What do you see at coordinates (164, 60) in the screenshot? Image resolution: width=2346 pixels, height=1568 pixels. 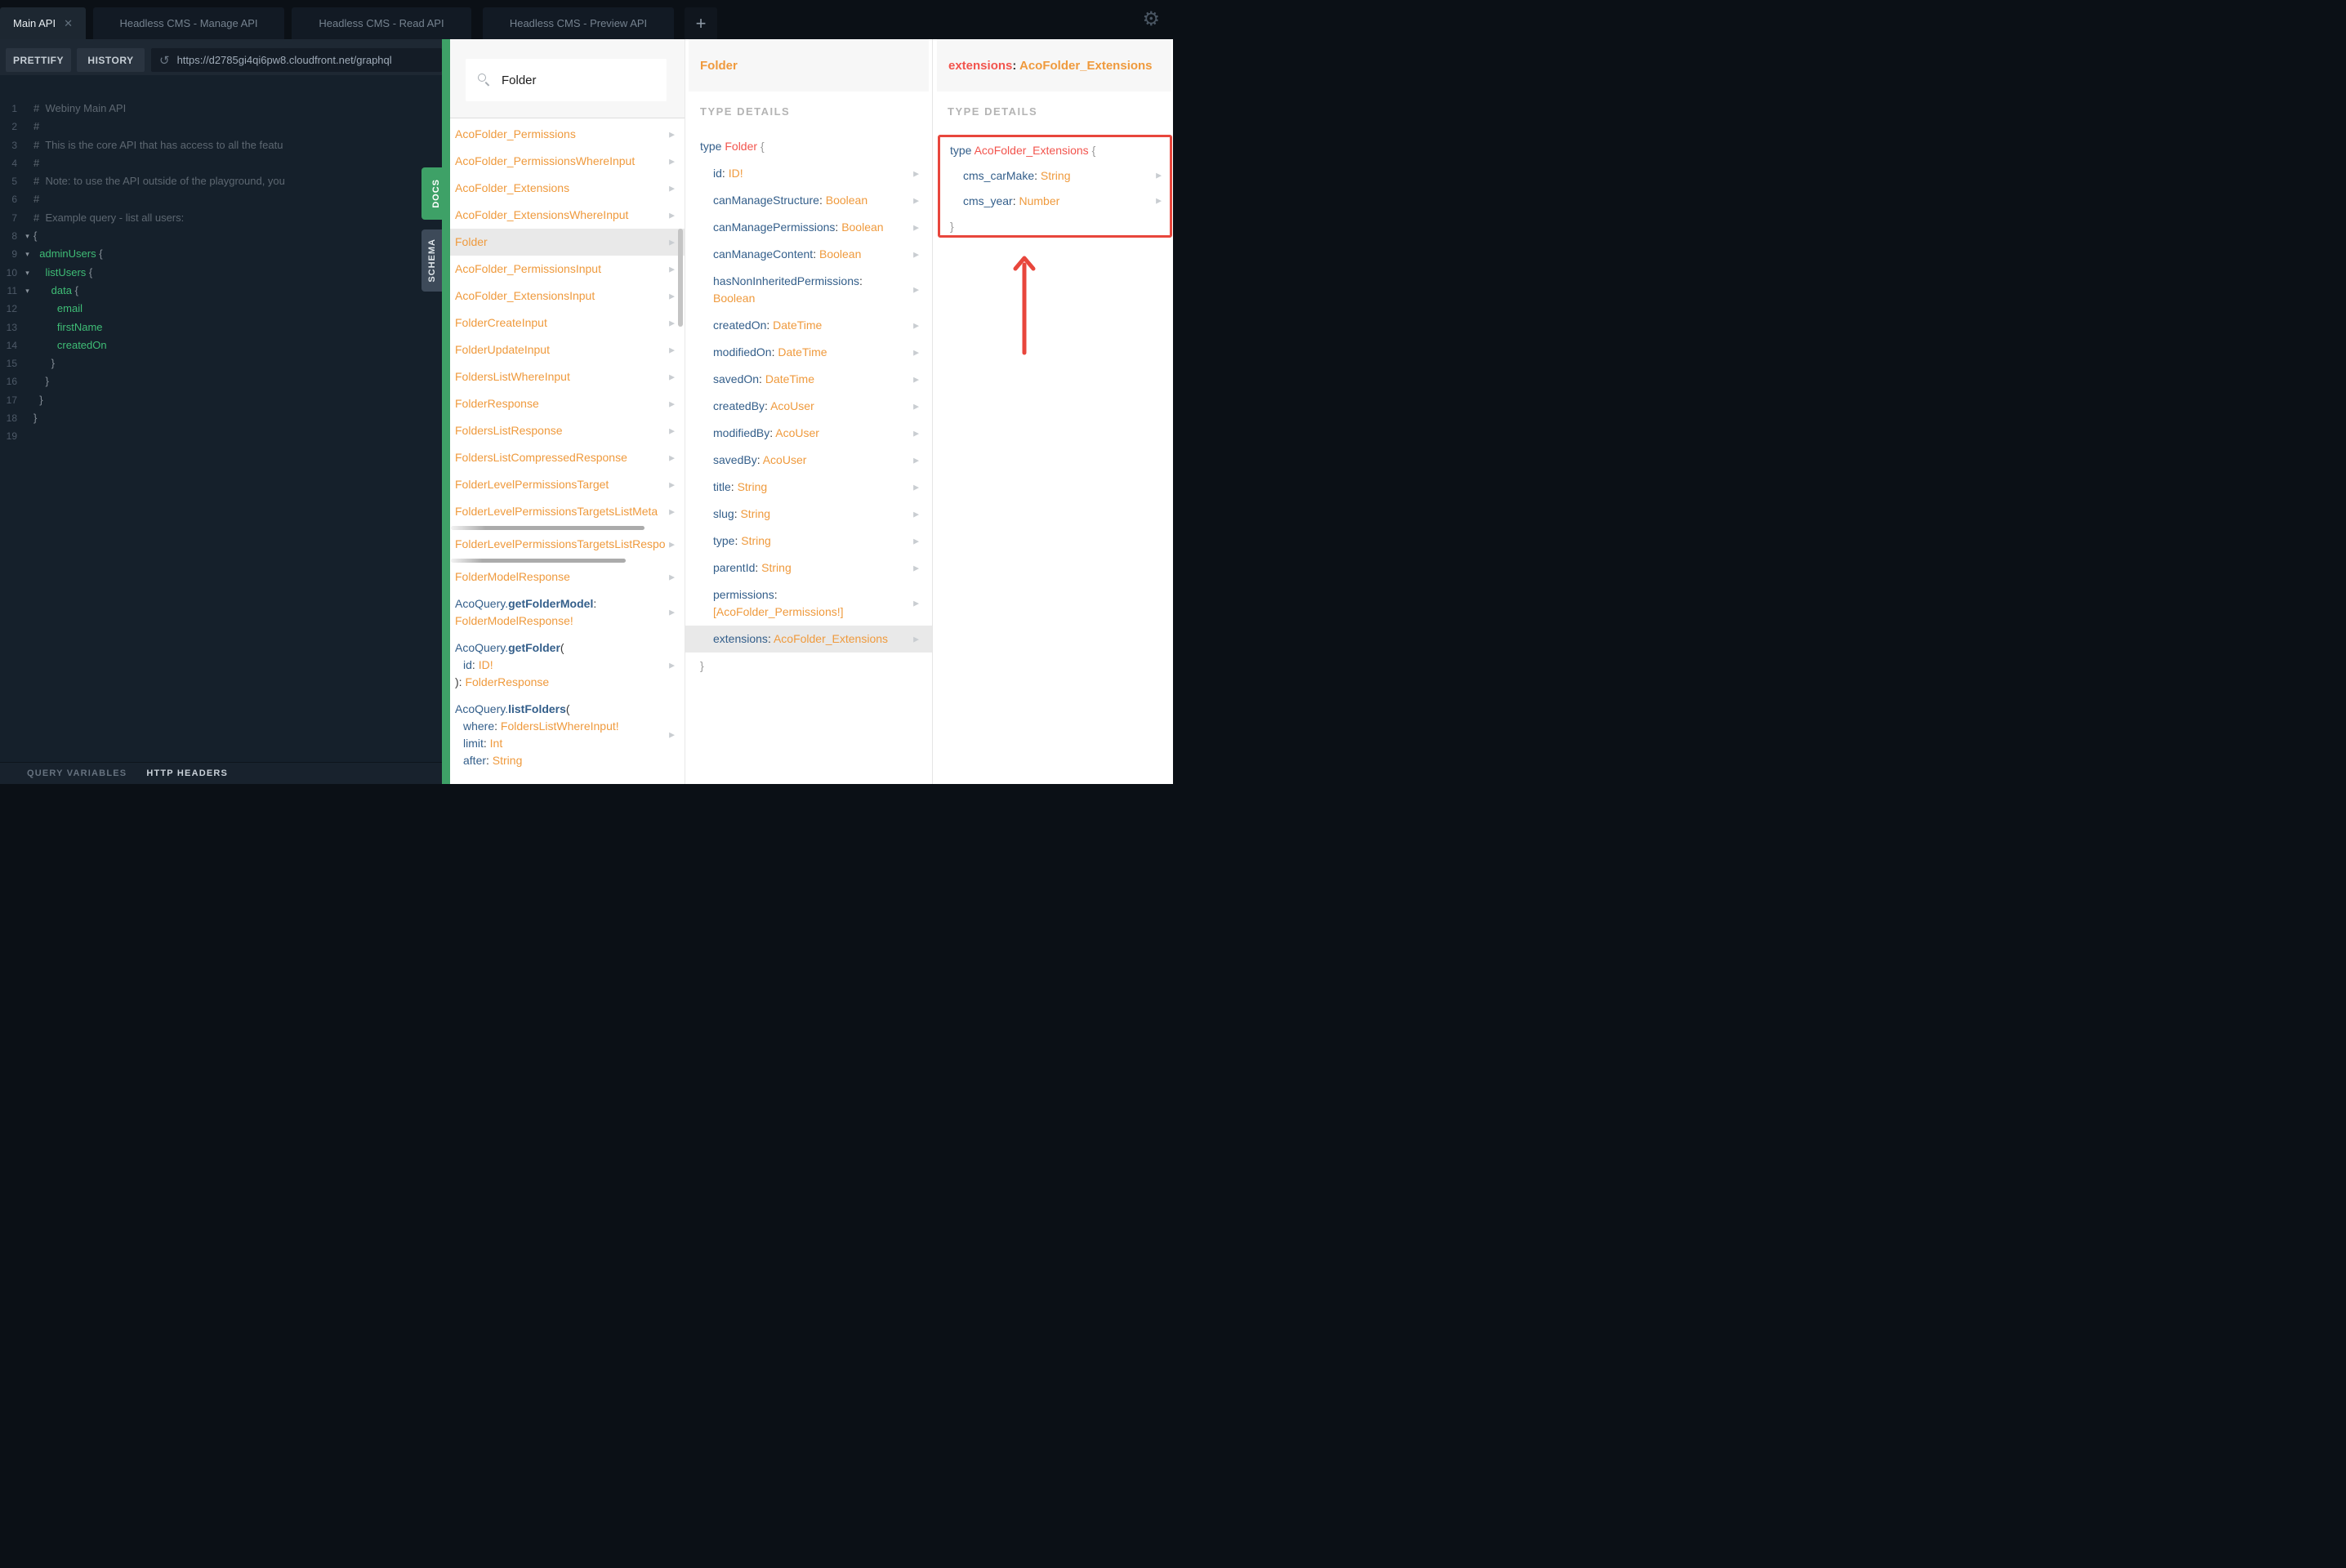 I see `reload-icon: ↺` at bounding box center [164, 60].